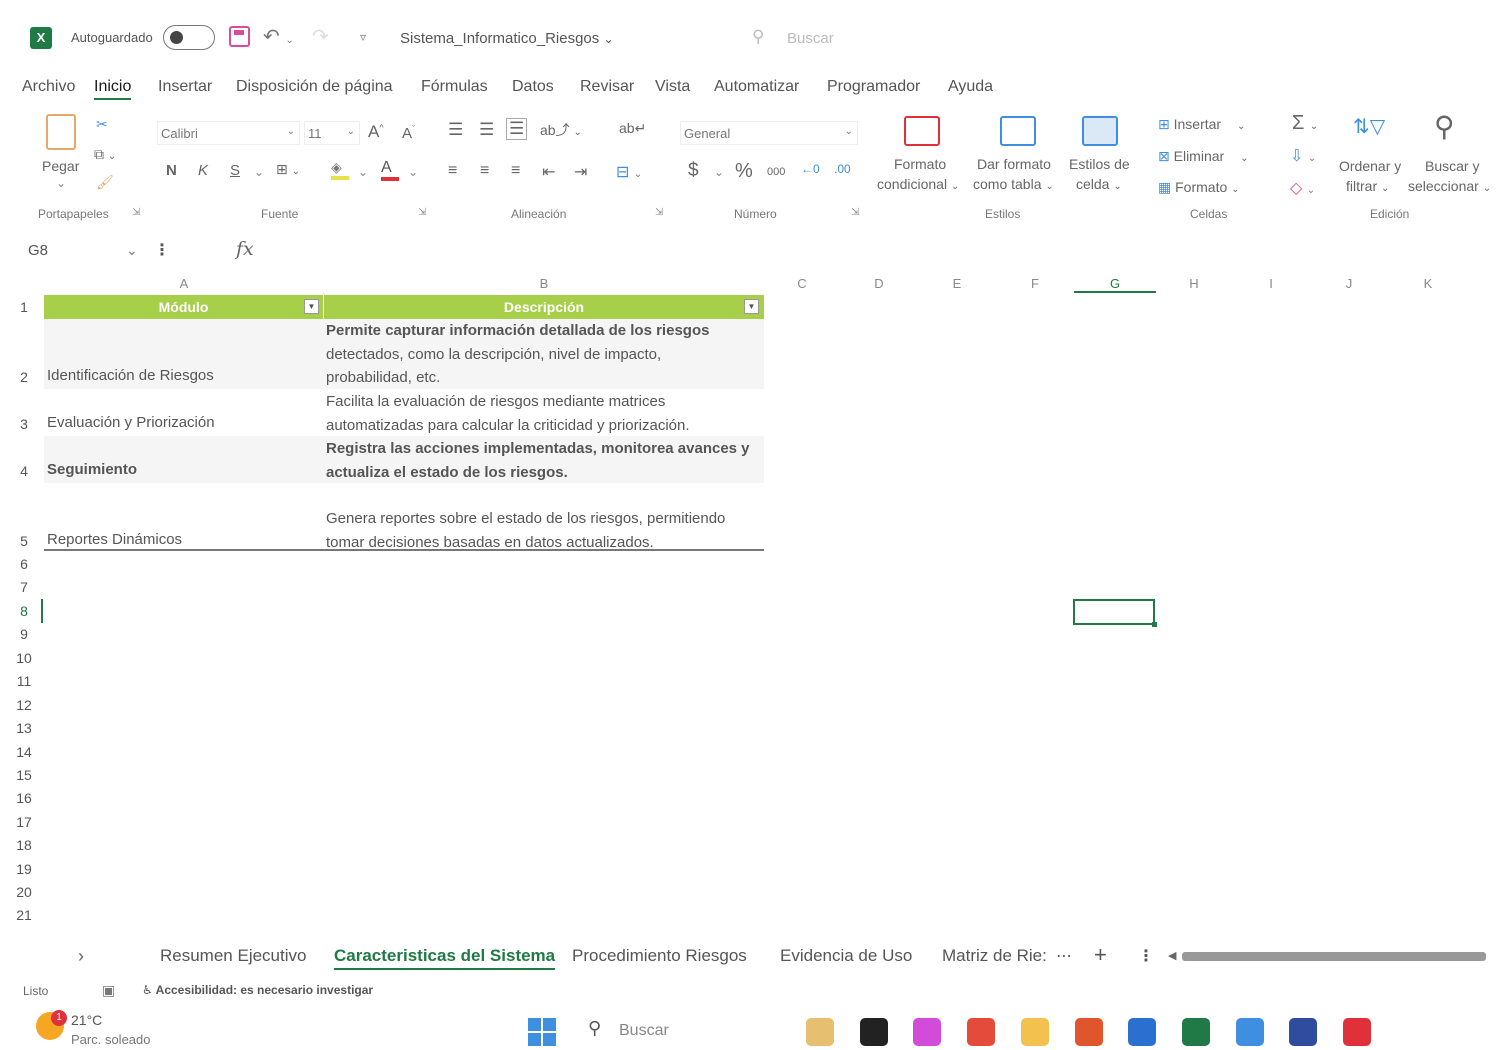  Describe the element at coordinates (802, 283) in the screenshot. I see `col-header-c: C` at that location.